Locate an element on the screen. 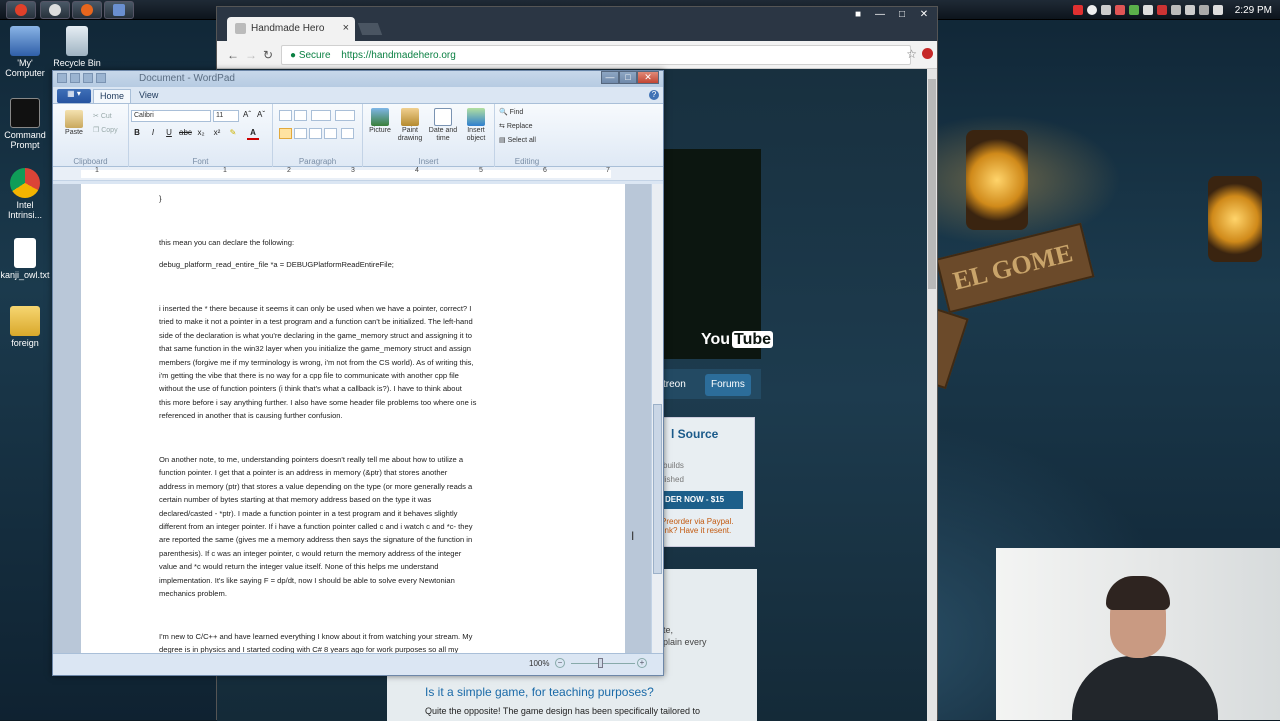  font-family-select: Calibri is located at coordinates (171, 116).